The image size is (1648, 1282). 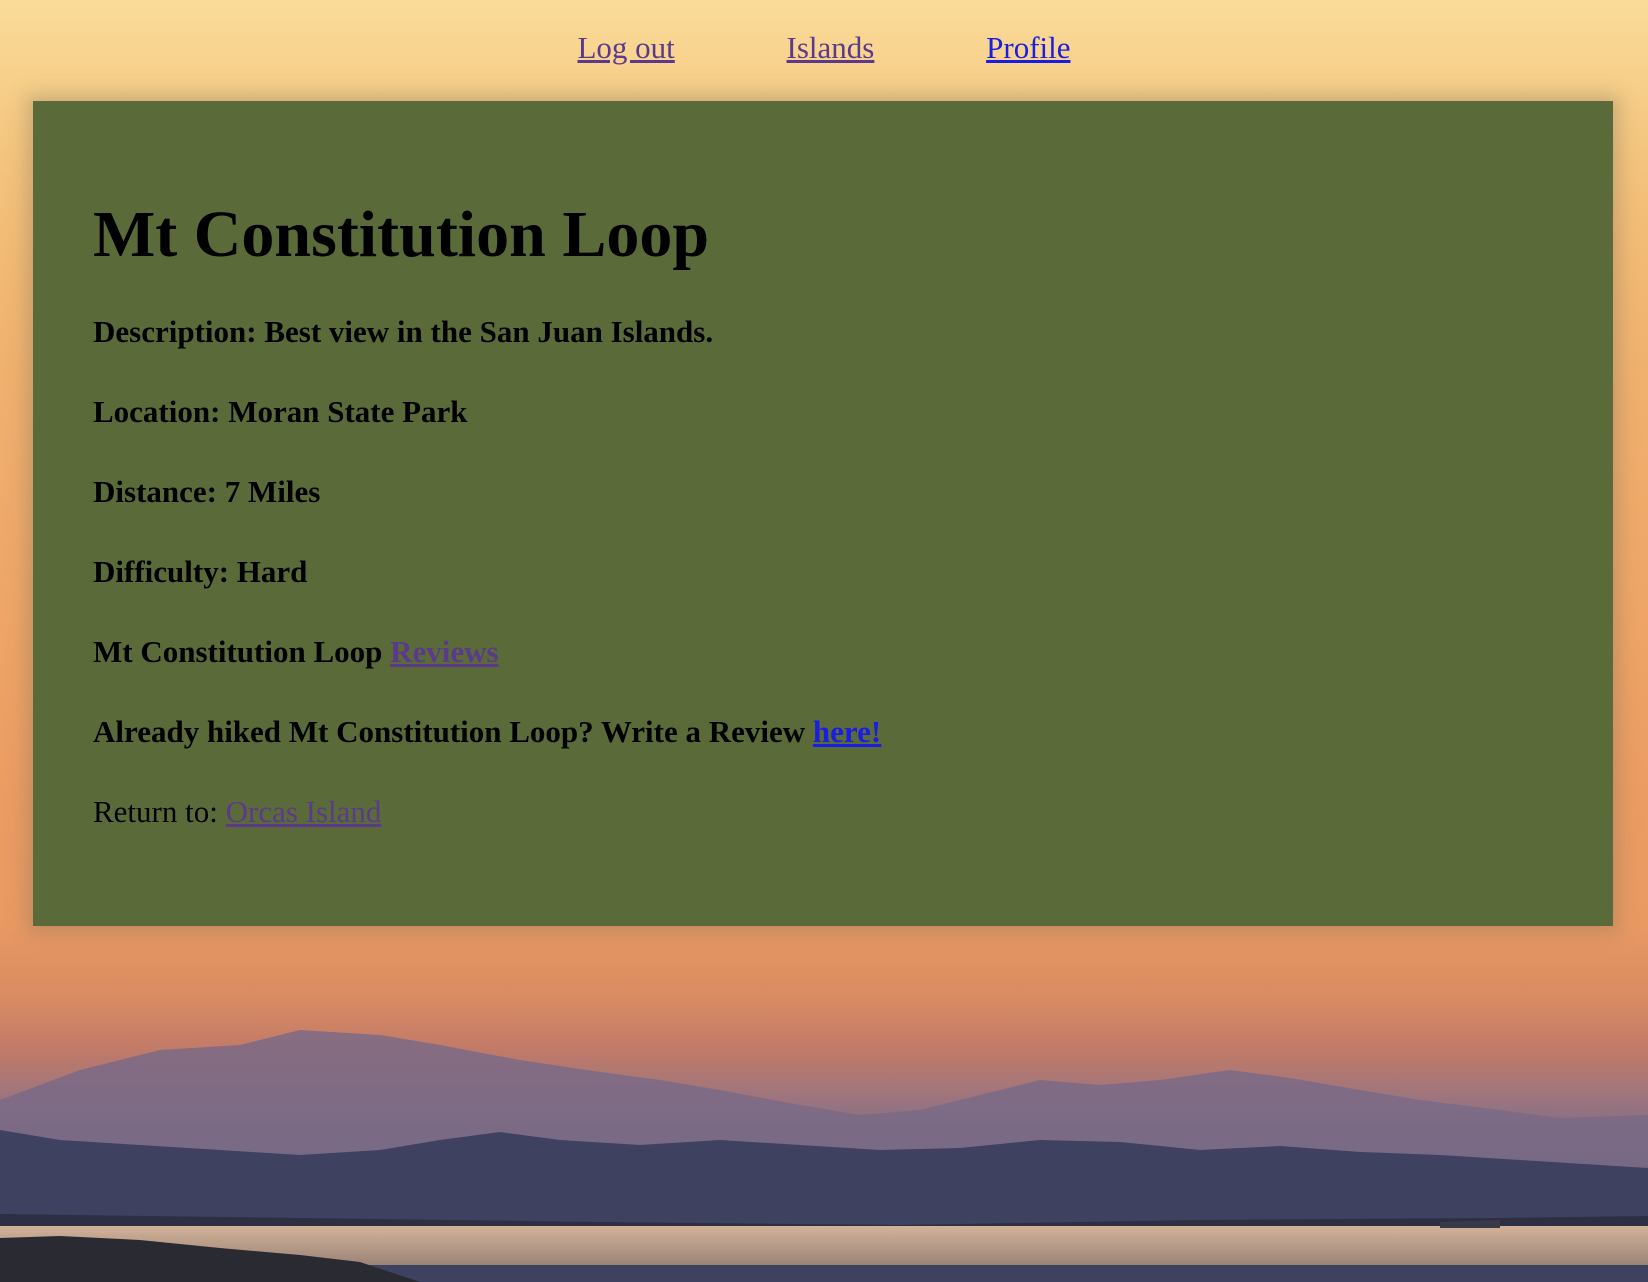 I want to click on difficulty-value: Hard, so click(x=272, y=571).